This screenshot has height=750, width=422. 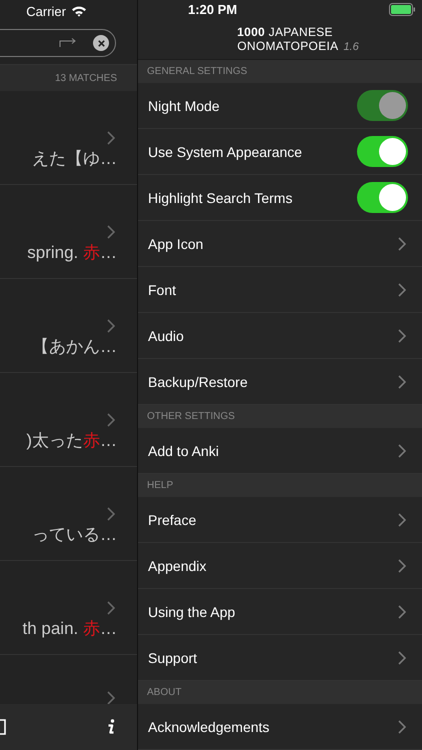 What do you see at coordinates (58, 43) in the screenshot?
I see `search-field` at bounding box center [58, 43].